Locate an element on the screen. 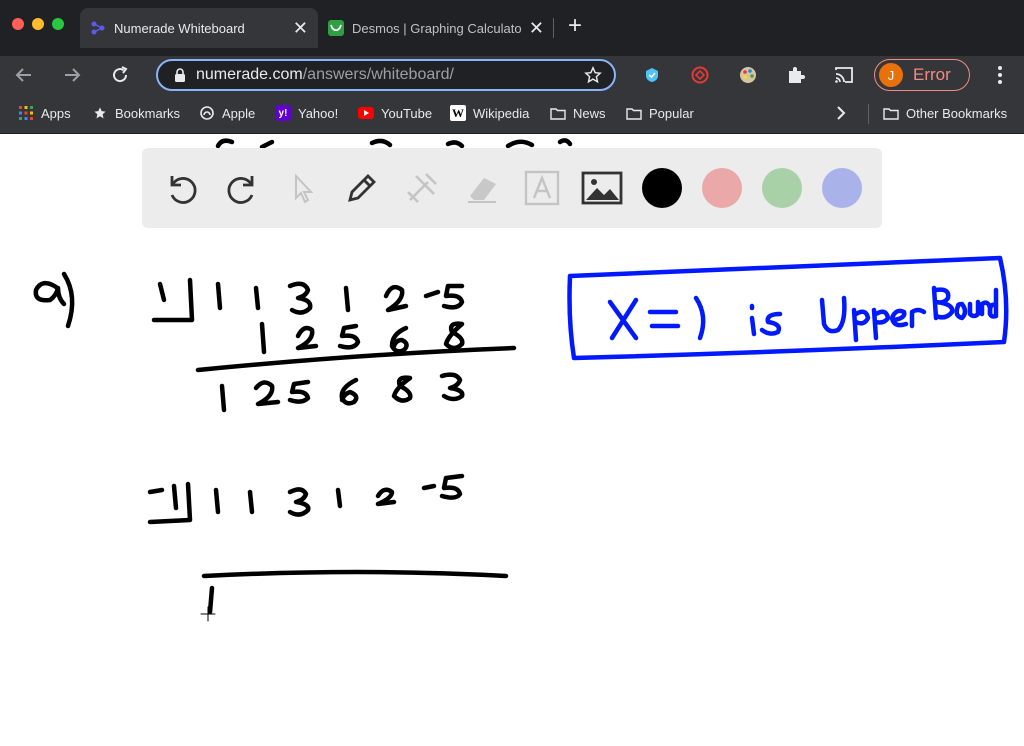  bookmark-wikipedia: W Wikipedia is located at coordinates (489, 113).